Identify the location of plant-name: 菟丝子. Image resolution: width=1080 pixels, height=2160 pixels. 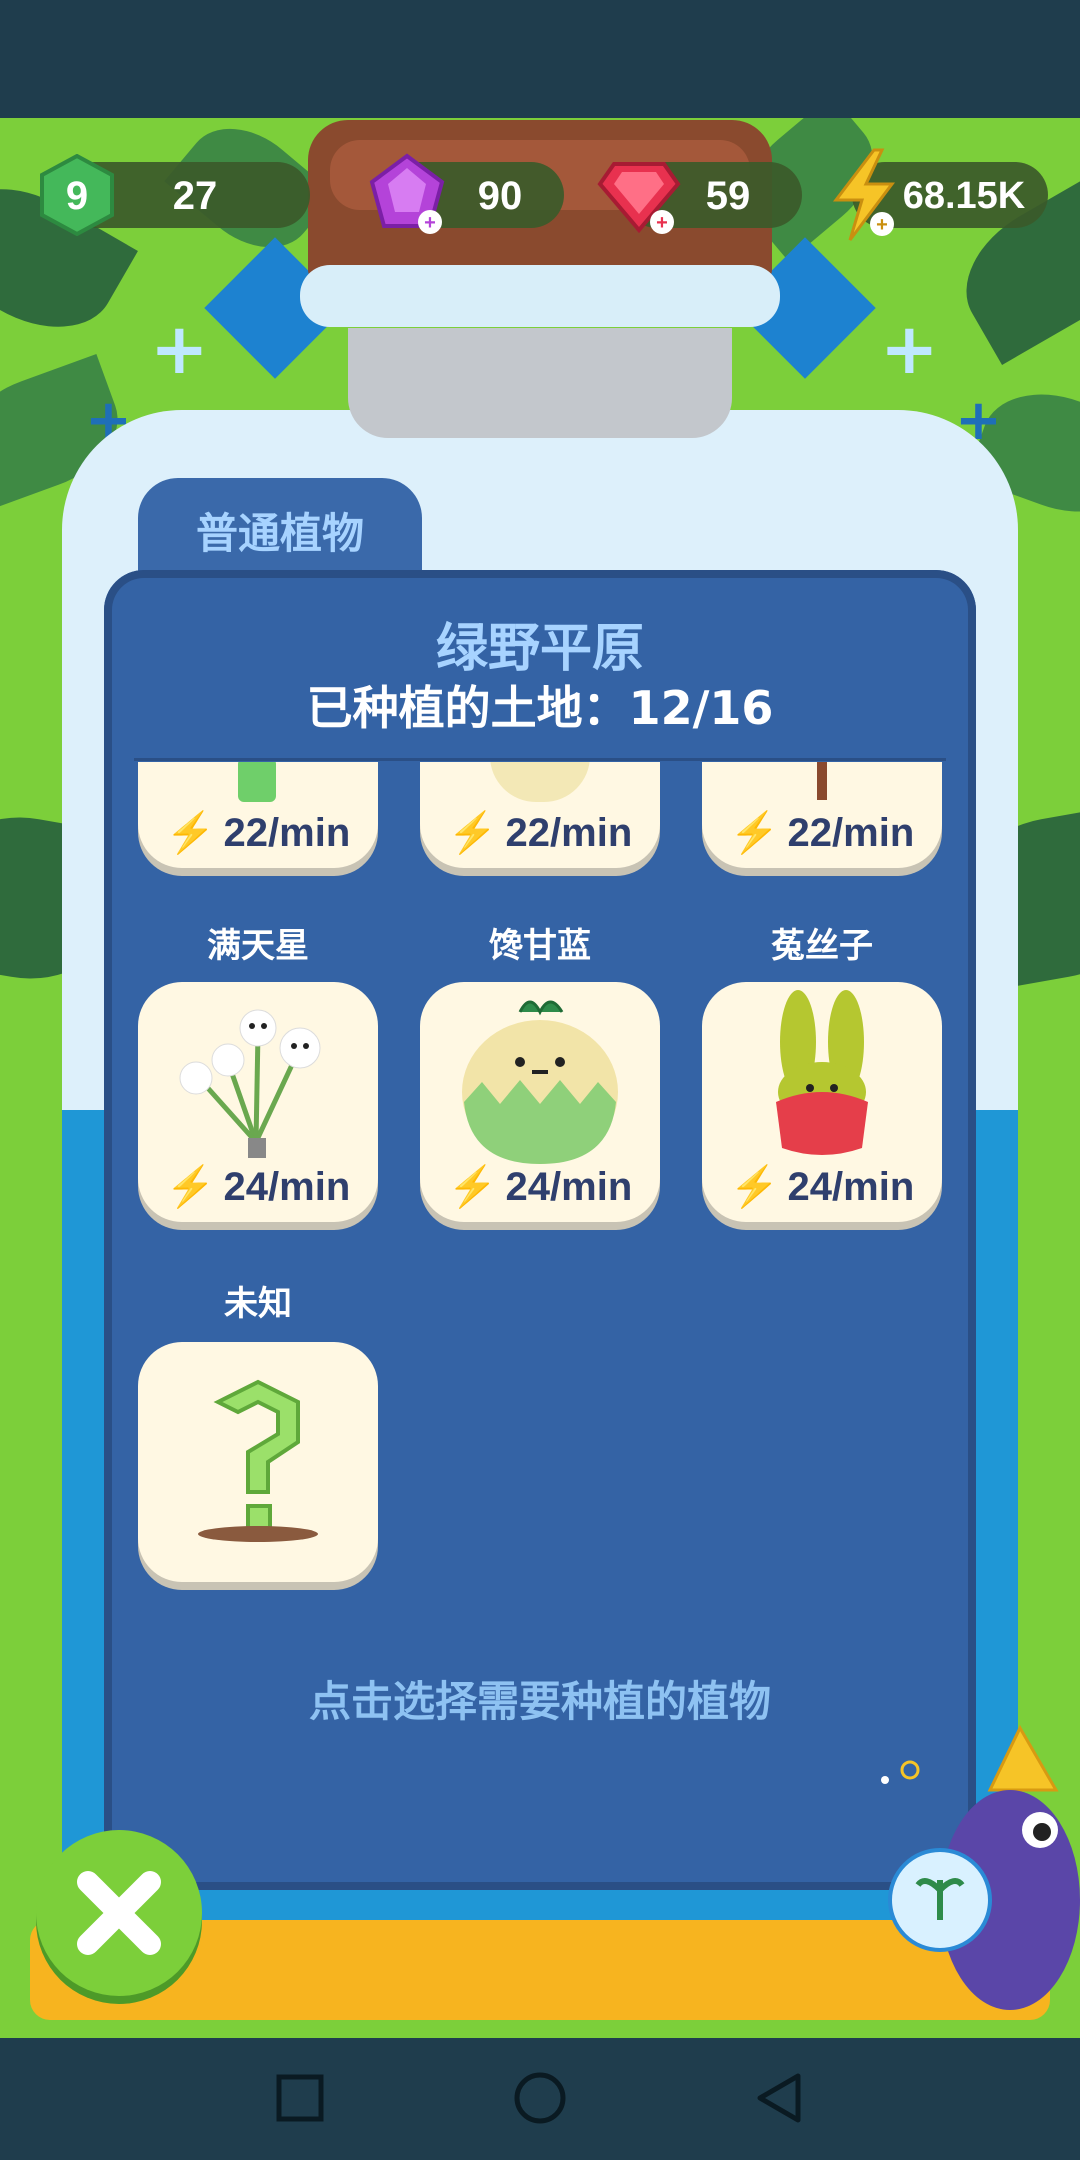
(822, 946).